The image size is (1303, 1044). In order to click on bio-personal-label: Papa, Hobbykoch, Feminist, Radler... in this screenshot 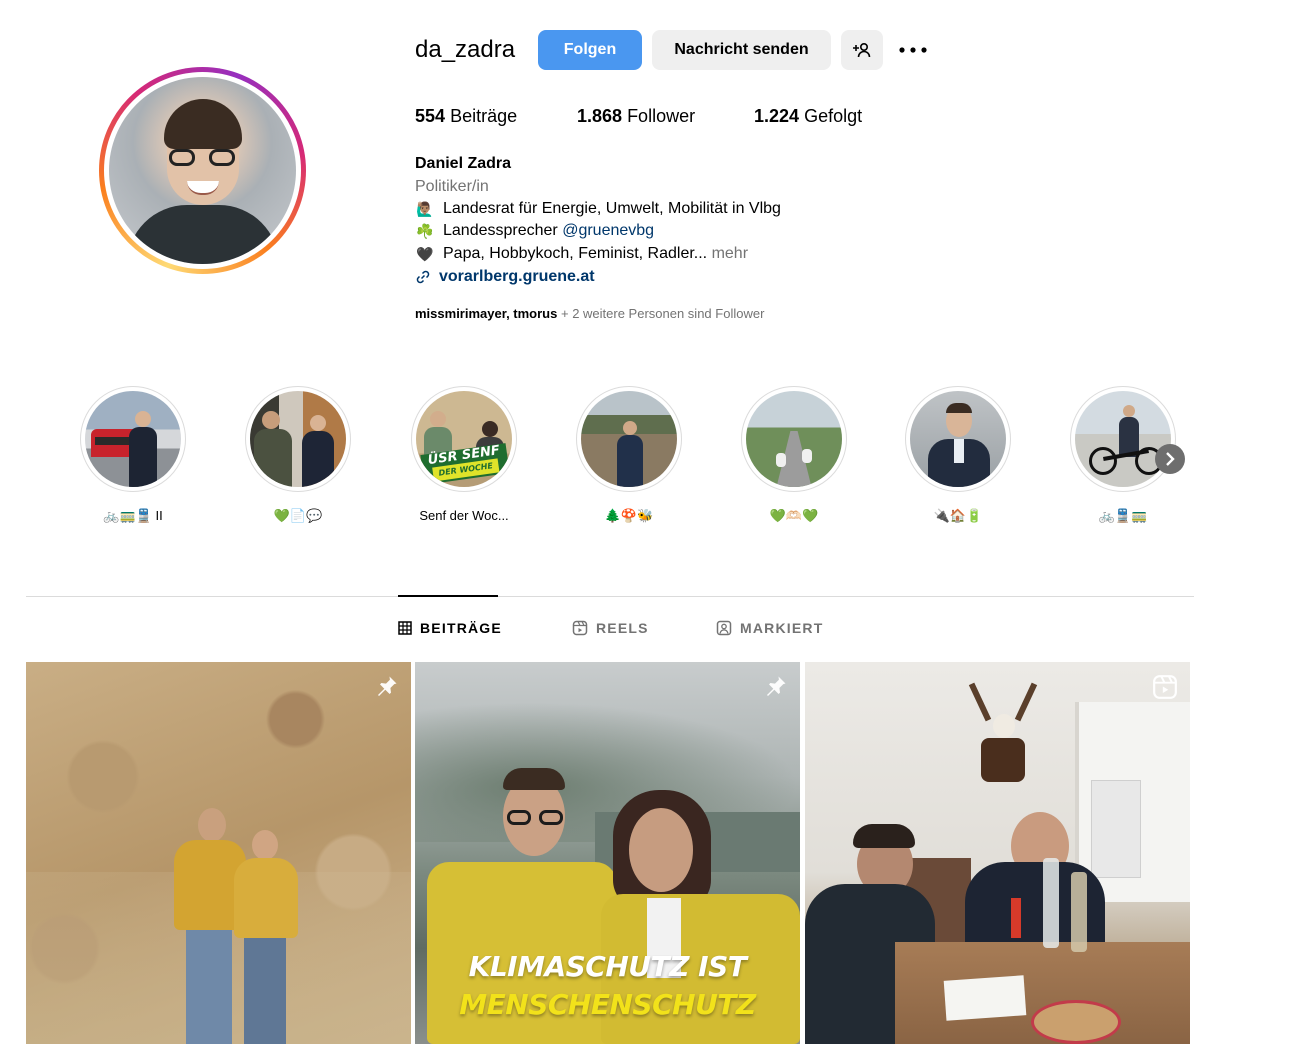, I will do `click(575, 253)`.